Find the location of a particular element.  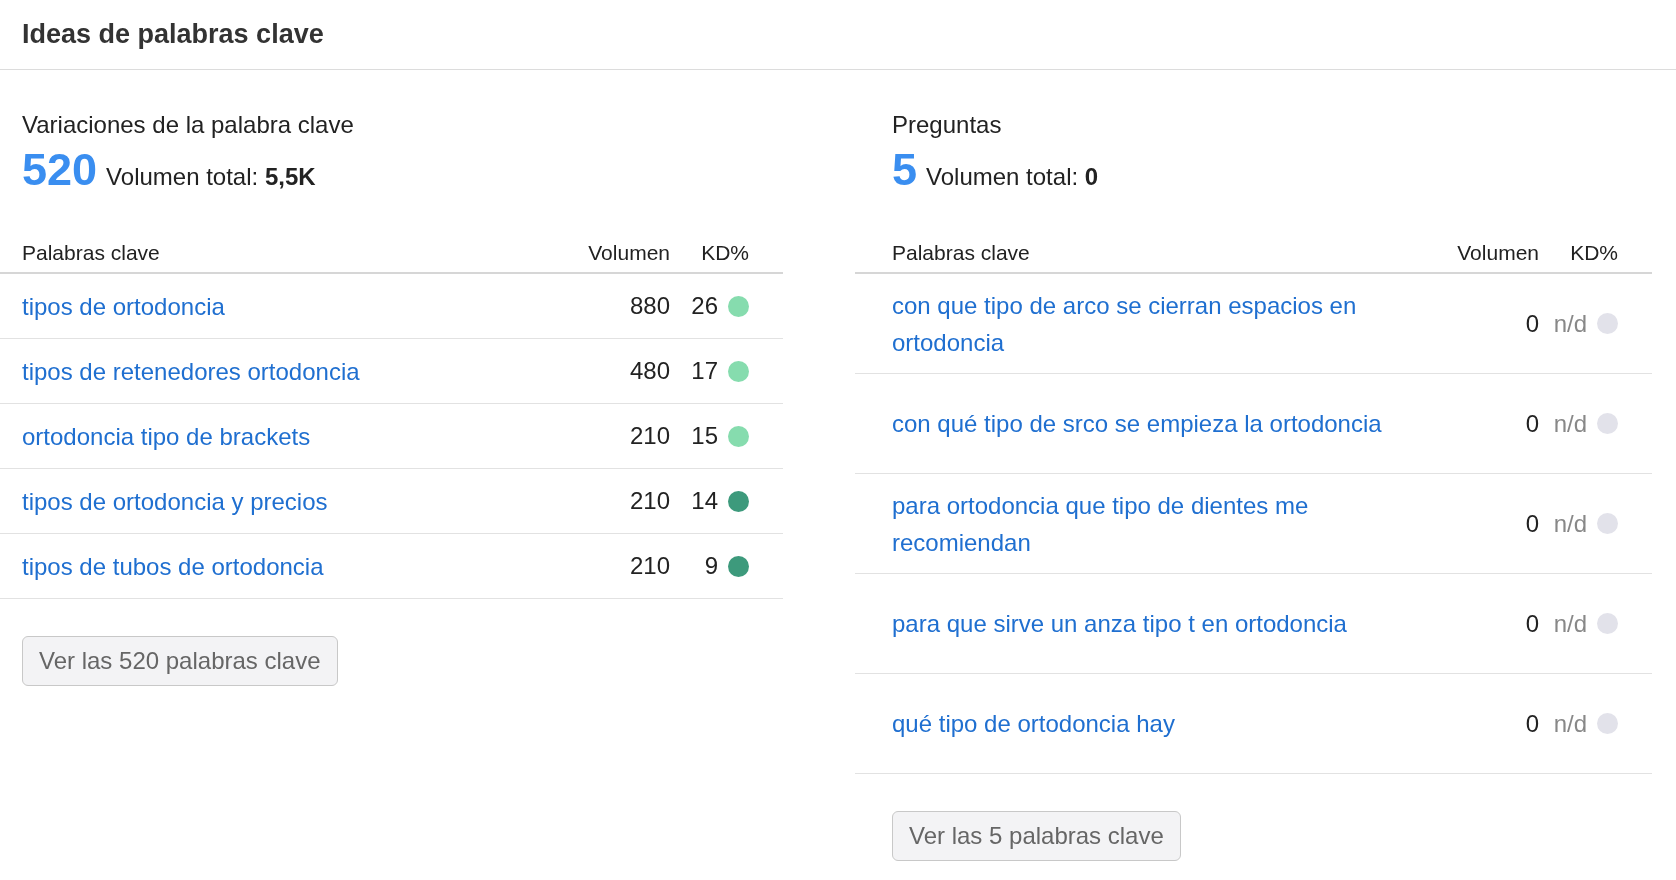

kd-value: 15 is located at coordinates (704, 436).